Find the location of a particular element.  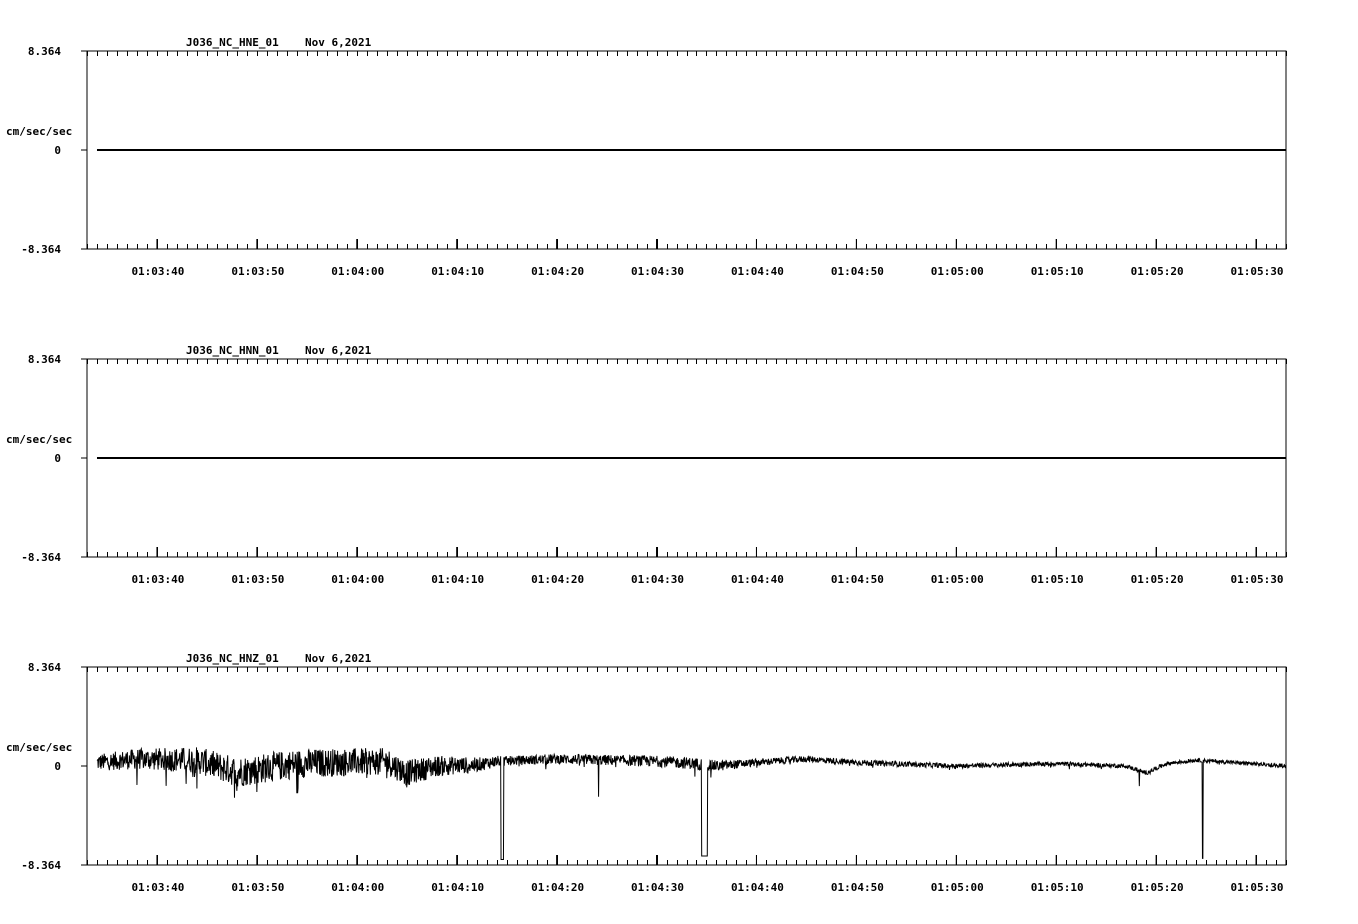

trace-line is located at coordinates (691, 803).